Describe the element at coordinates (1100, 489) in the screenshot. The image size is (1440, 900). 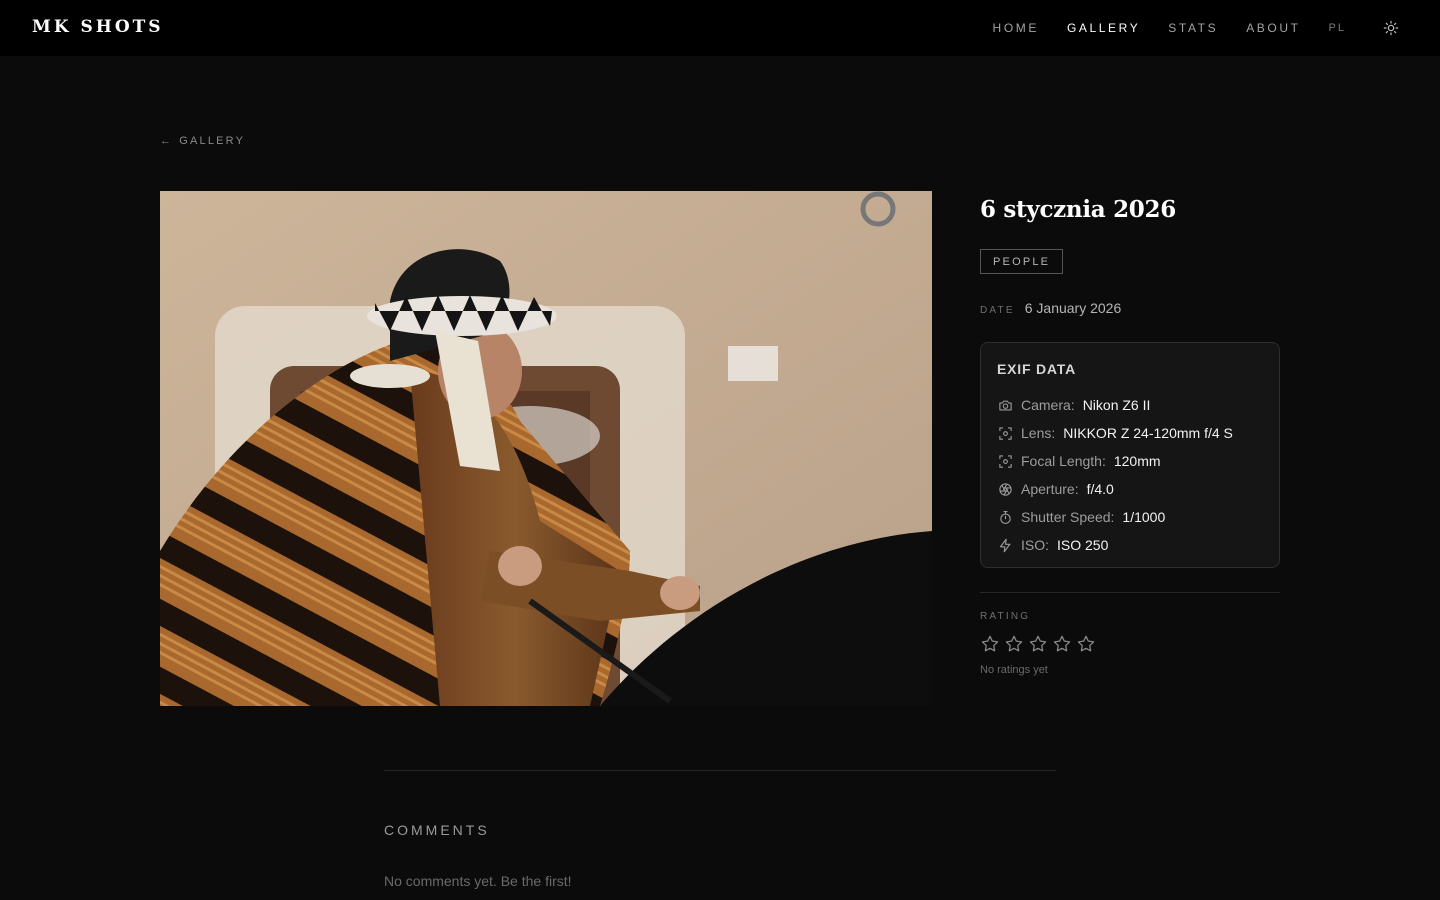
I see `exif-value: f/4.0` at that location.